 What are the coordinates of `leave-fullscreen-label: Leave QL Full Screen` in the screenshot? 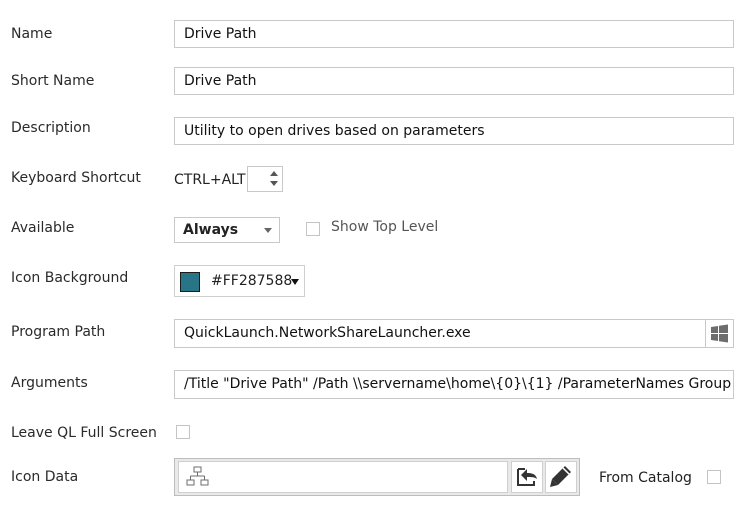 It's located at (84, 433).